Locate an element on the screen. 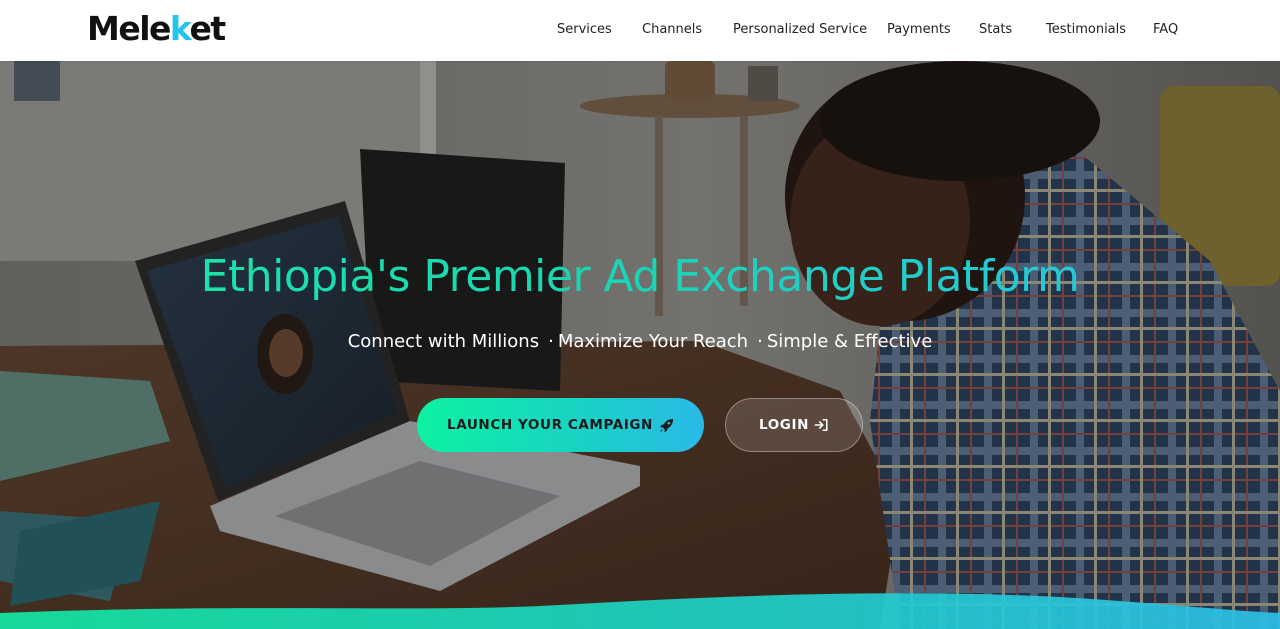 The height and width of the screenshot is (629, 1280). launch-campaign-button: LAUNCH YOUR CAMPAIGN is located at coordinates (560, 425).